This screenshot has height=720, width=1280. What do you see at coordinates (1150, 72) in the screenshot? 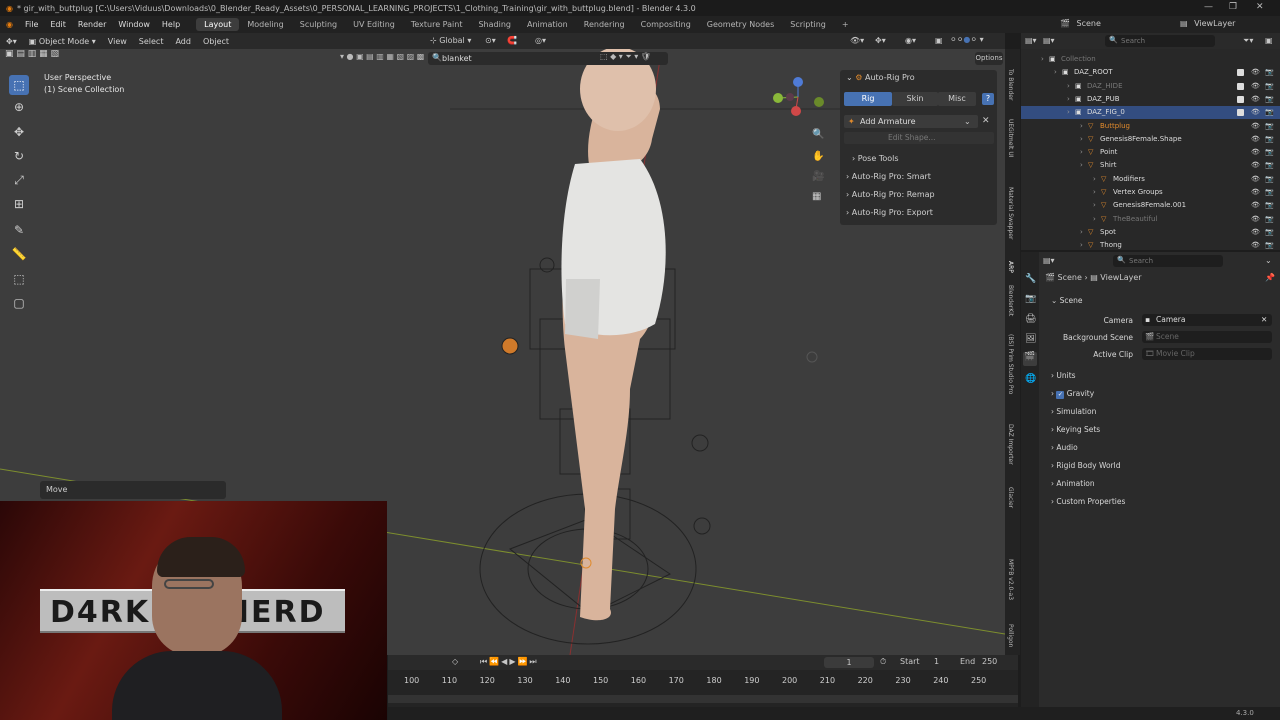
I see `outliner-row: › ▣ DAZ_ROOT 👁 📷` at bounding box center [1150, 72].